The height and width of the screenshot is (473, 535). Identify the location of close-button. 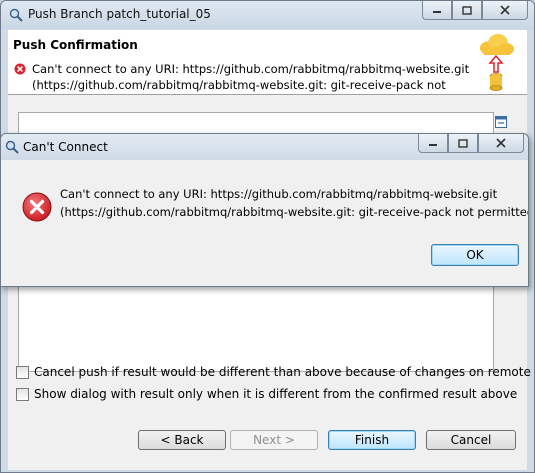
(505, 10).